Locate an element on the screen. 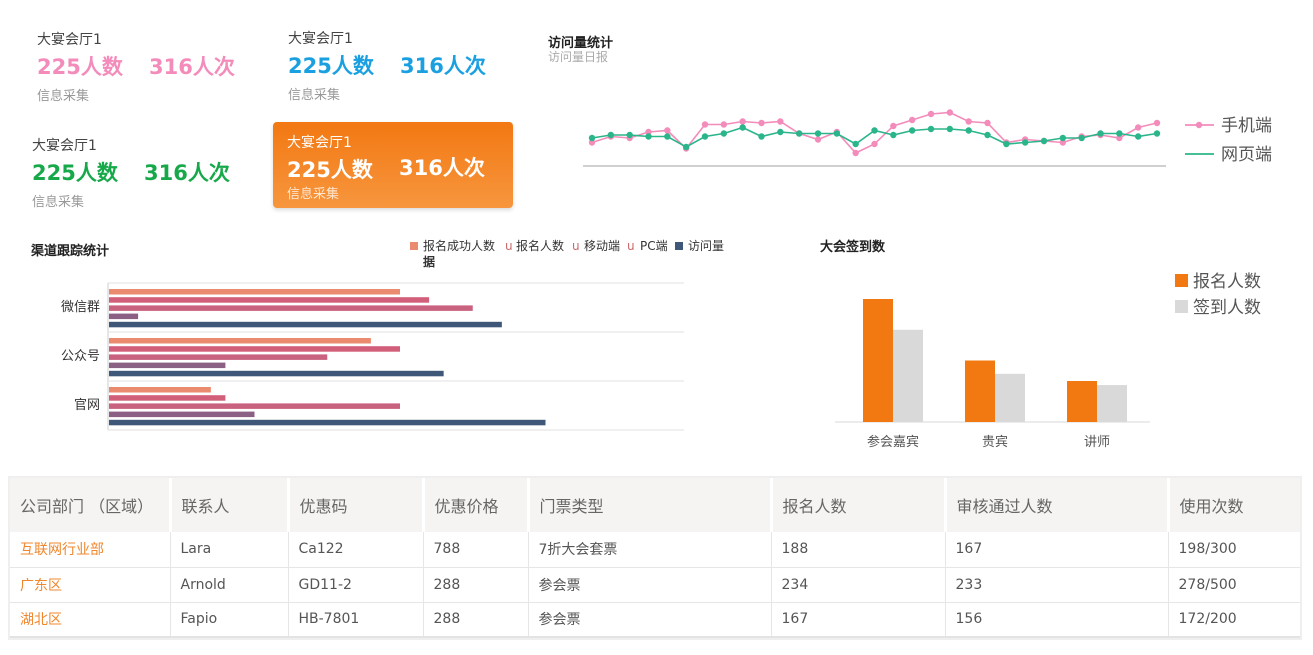 Image resolution: width=1313 pixels, height=655 pixels. col-header-registrants: 报名人数 is located at coordinates (859, 505).